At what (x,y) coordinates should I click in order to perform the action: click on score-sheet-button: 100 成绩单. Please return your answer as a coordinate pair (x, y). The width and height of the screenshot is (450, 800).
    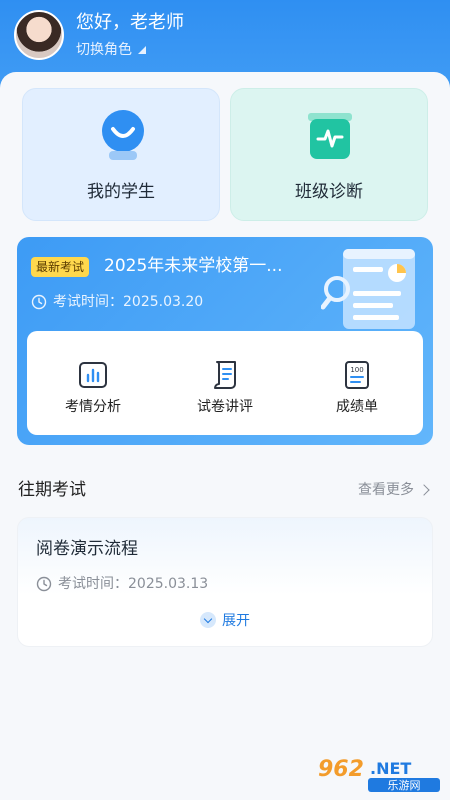
    Looking at the image, I should click on (357, 383).